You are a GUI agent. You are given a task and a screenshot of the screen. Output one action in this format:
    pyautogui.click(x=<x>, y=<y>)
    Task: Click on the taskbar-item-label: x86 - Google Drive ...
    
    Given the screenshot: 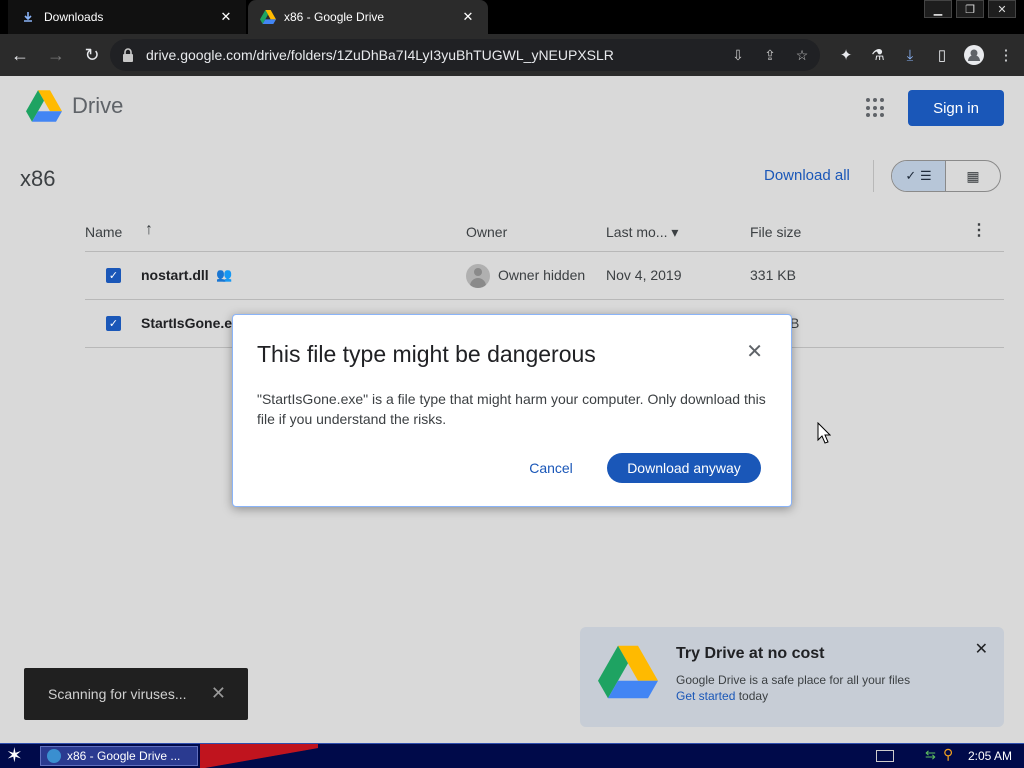 What is the action you would take?
    pyautogui.click(x=124, y=756)
    